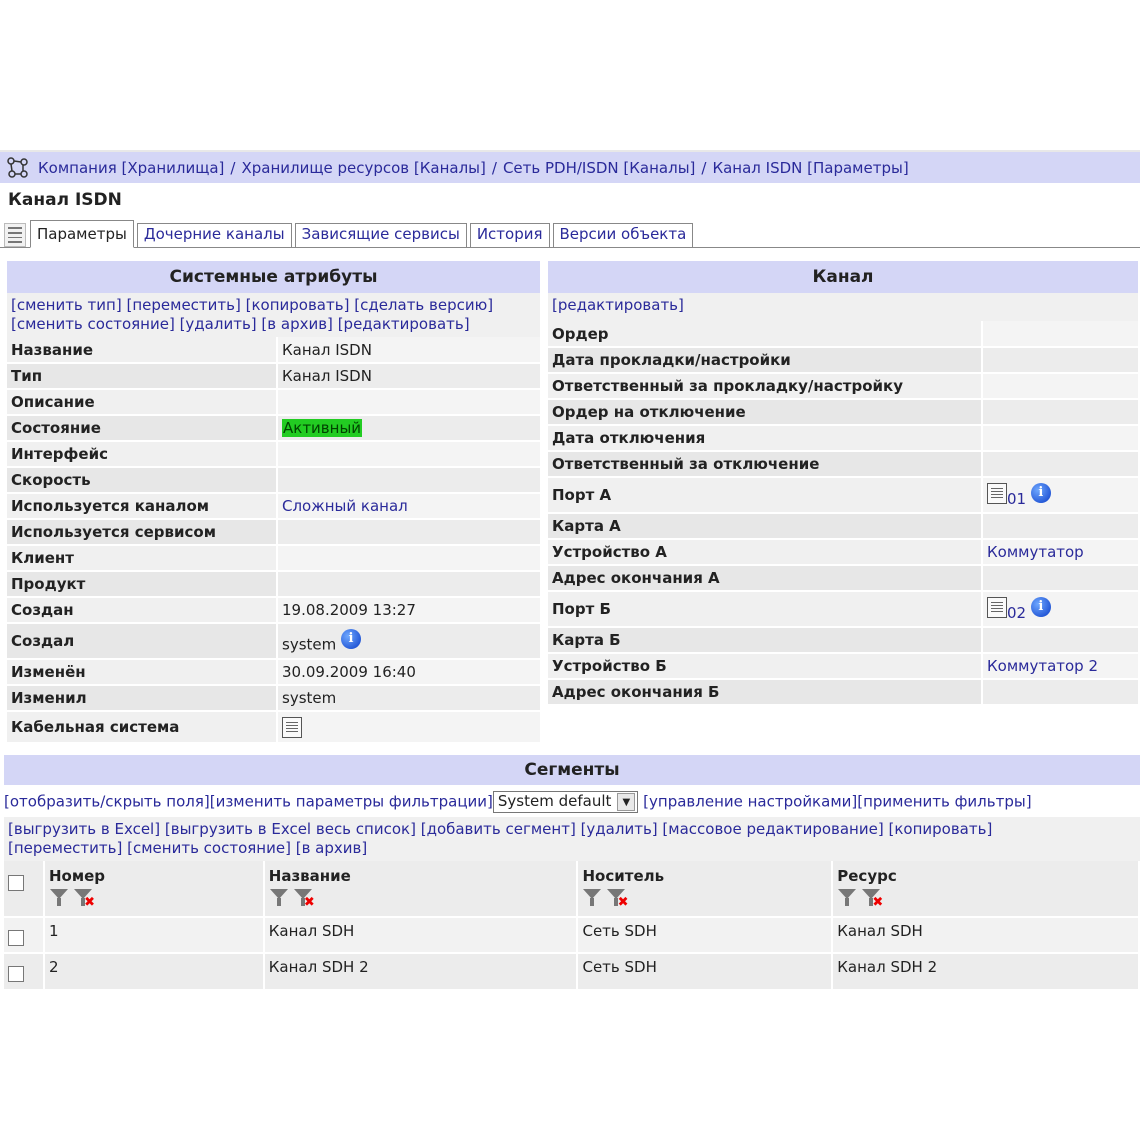  I want to click on column-header-name: Название, so click(421, 876).